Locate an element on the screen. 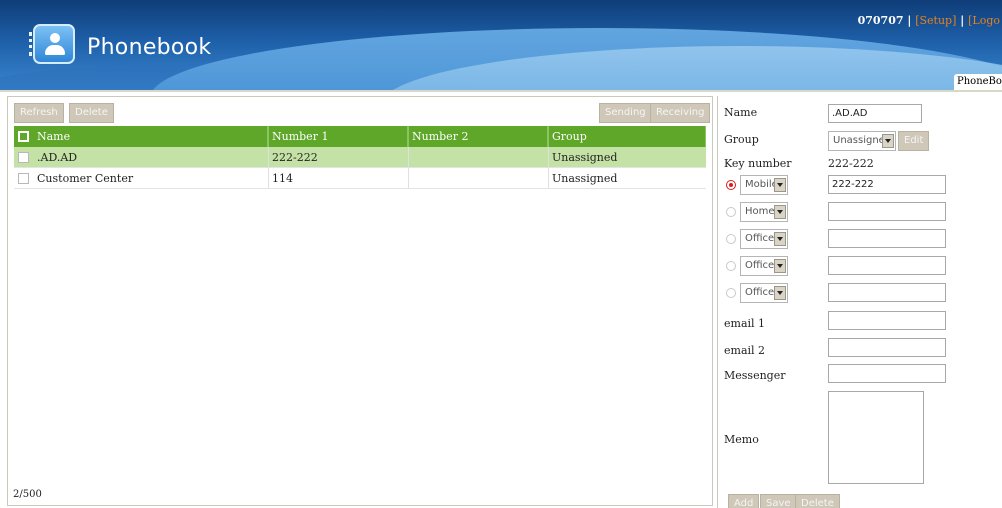  contact-number1: 114 is located at coordinates (338, 178).